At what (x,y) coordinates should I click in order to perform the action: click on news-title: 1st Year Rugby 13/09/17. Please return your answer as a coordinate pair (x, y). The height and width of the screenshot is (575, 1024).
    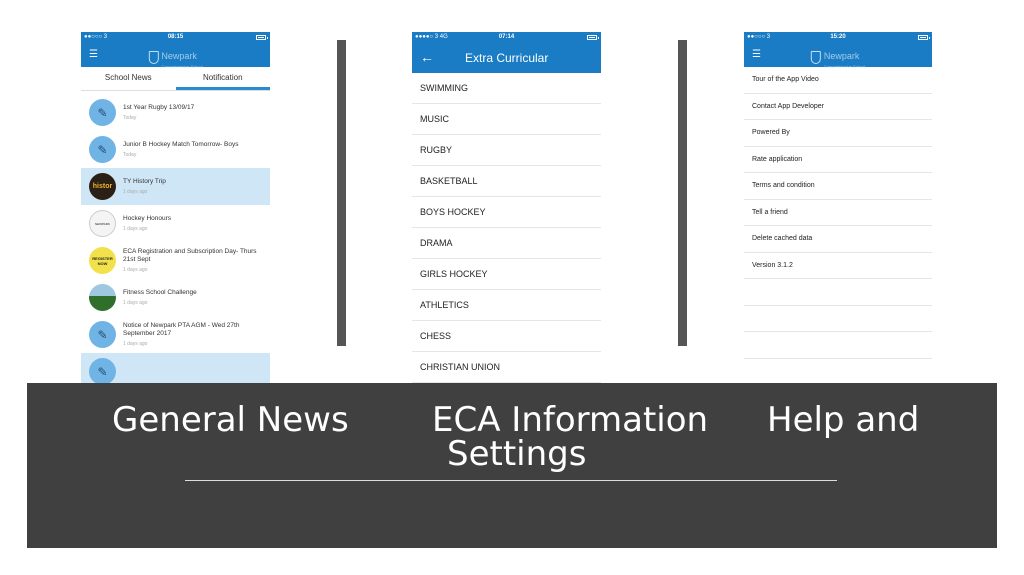
    Looking at the image, I should click on (159, 107).